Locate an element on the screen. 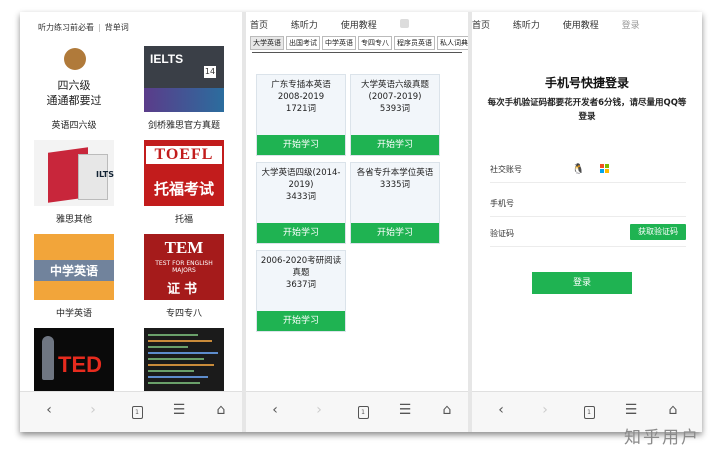  code-thumbnail is located at coordinates (184, 361).